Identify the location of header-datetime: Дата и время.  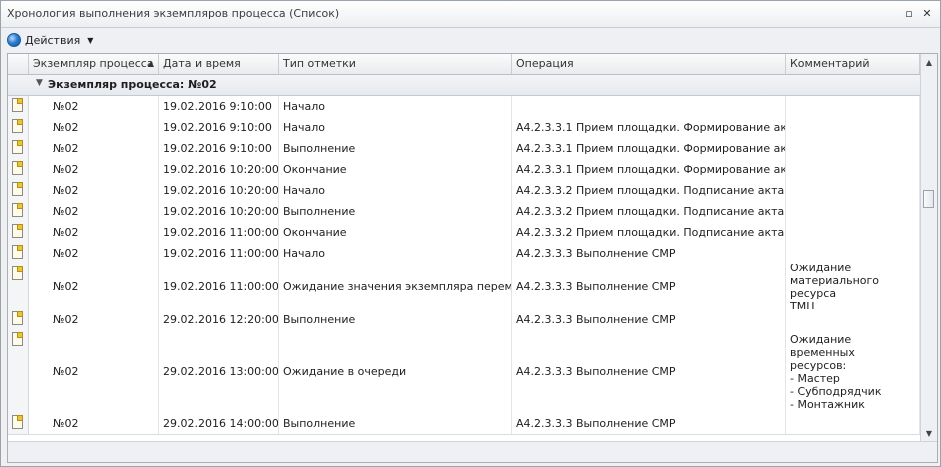
(219, 64).